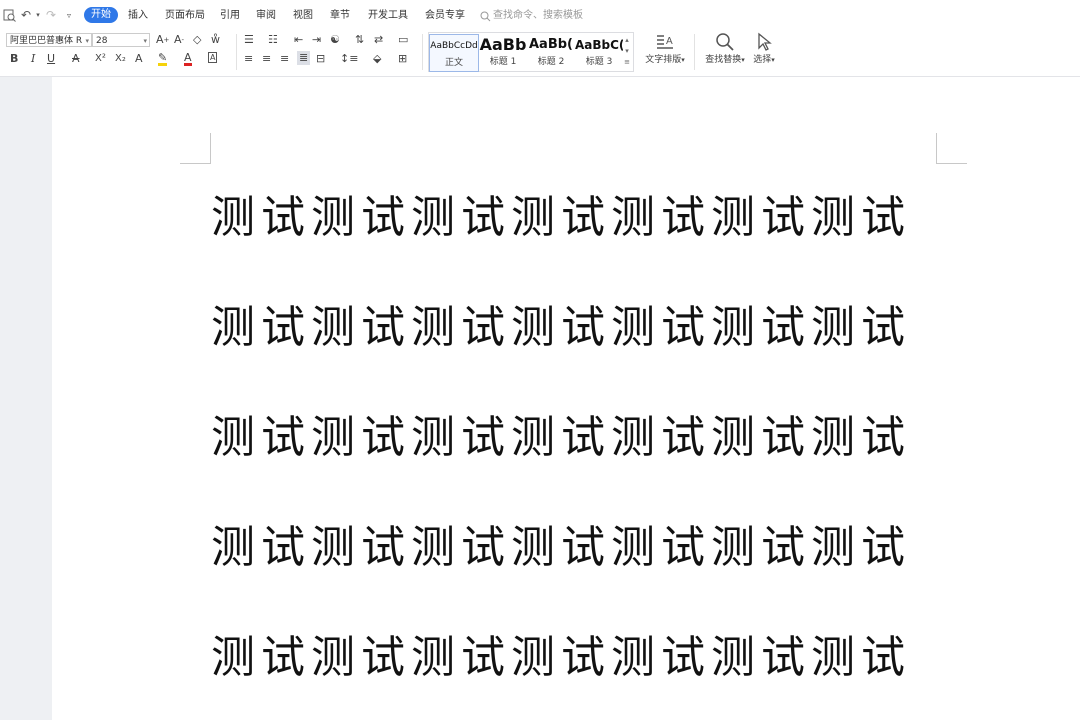 This screenshot has width=1080, height=720. Describe the element at coordinates (101, 15) in the screenshot. I see `tab-home: 开始` at that location.